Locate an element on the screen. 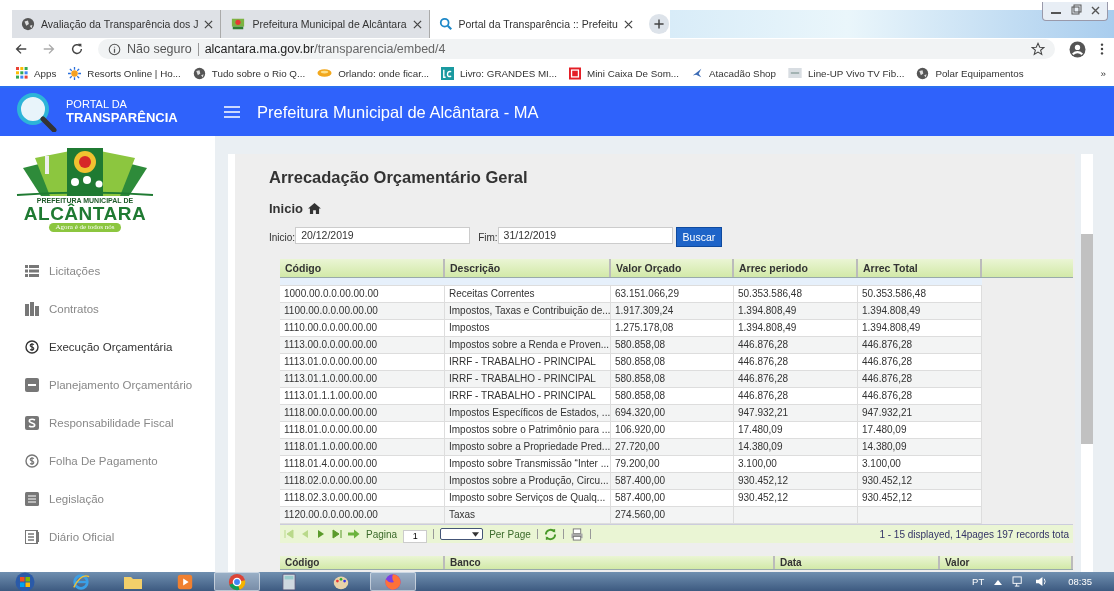 This screenshot has width=1114, height=591. city-name: ALCÂNTARA is located at coordinates (85, 213).